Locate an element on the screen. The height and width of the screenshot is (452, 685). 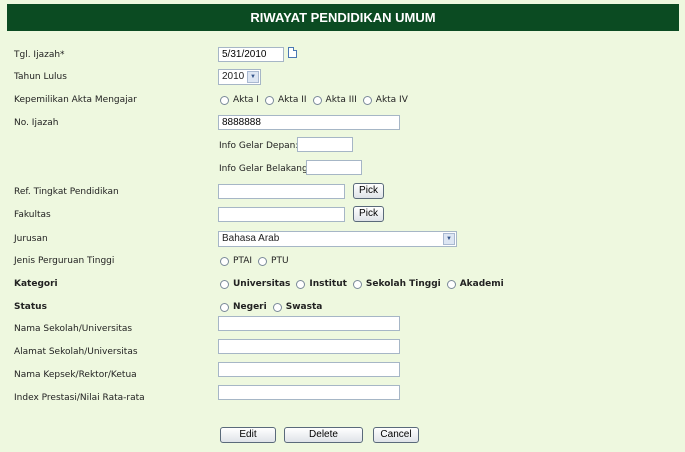
fakultas-label: Fakultas is located at coordinates (32, 215).